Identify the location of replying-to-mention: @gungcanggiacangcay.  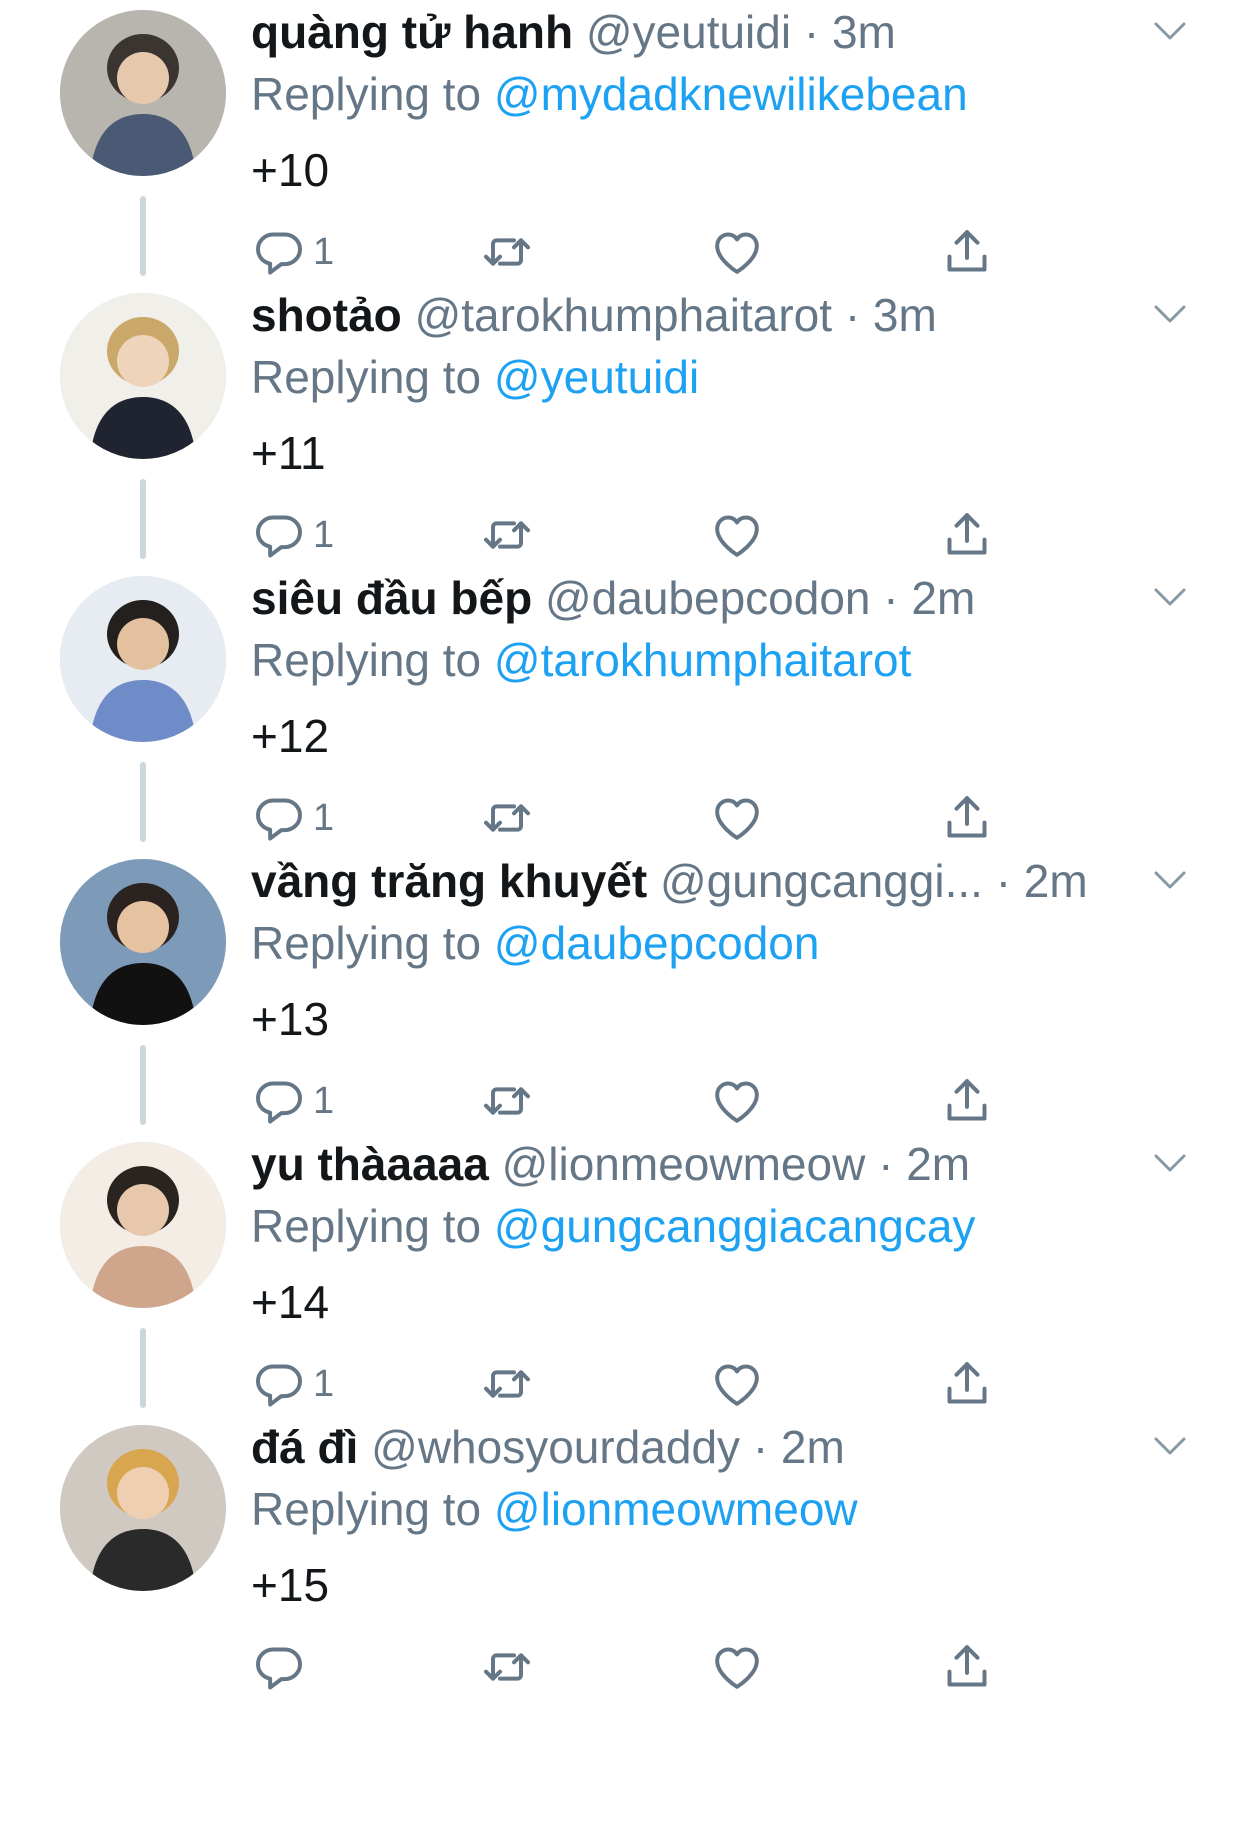
(735, 1226).